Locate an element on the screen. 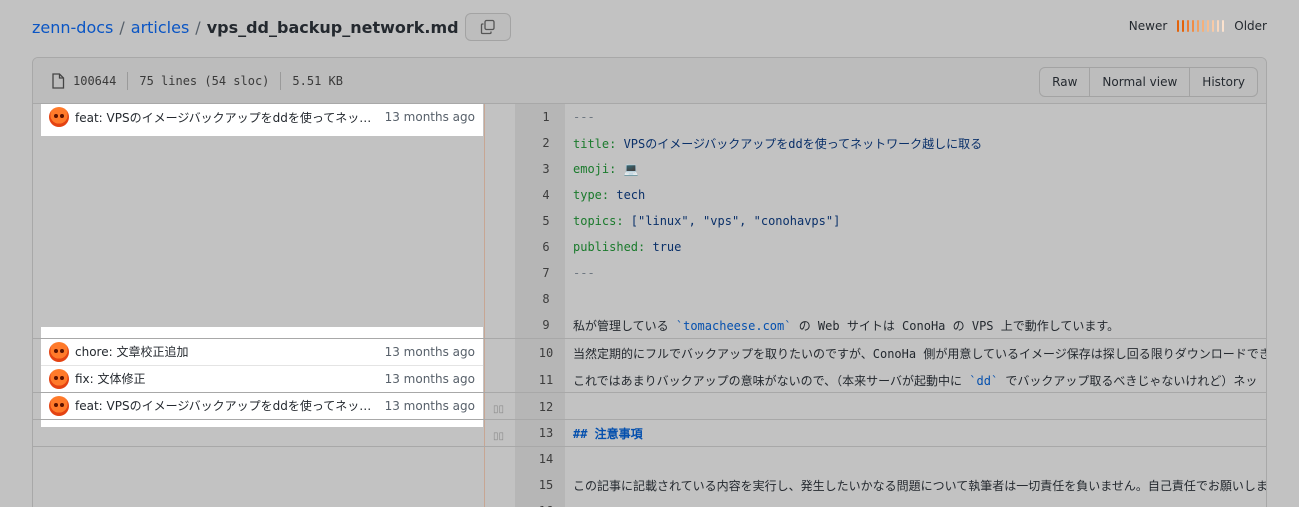 The height and width of the screenshot is (507, 1299). line-number: 10 is located at coordinates (540, 353).